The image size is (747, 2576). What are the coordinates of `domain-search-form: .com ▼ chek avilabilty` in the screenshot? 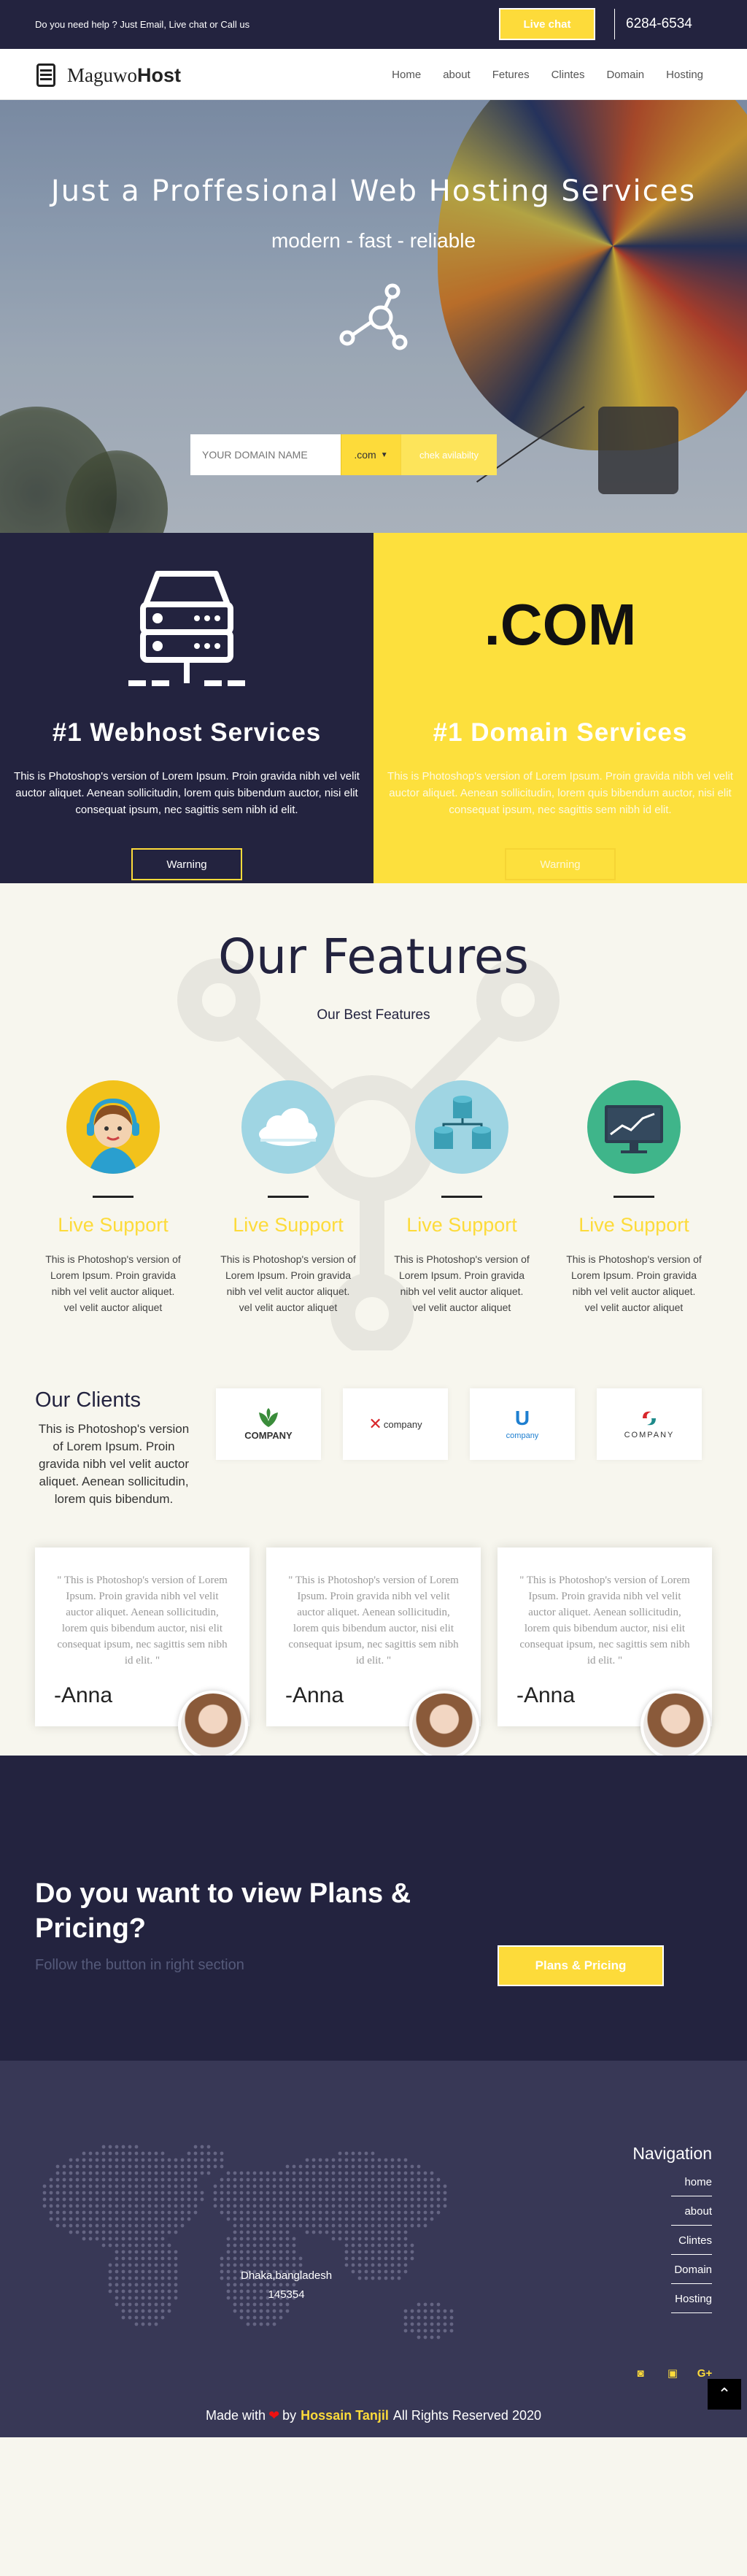 It's located at (343, 454).